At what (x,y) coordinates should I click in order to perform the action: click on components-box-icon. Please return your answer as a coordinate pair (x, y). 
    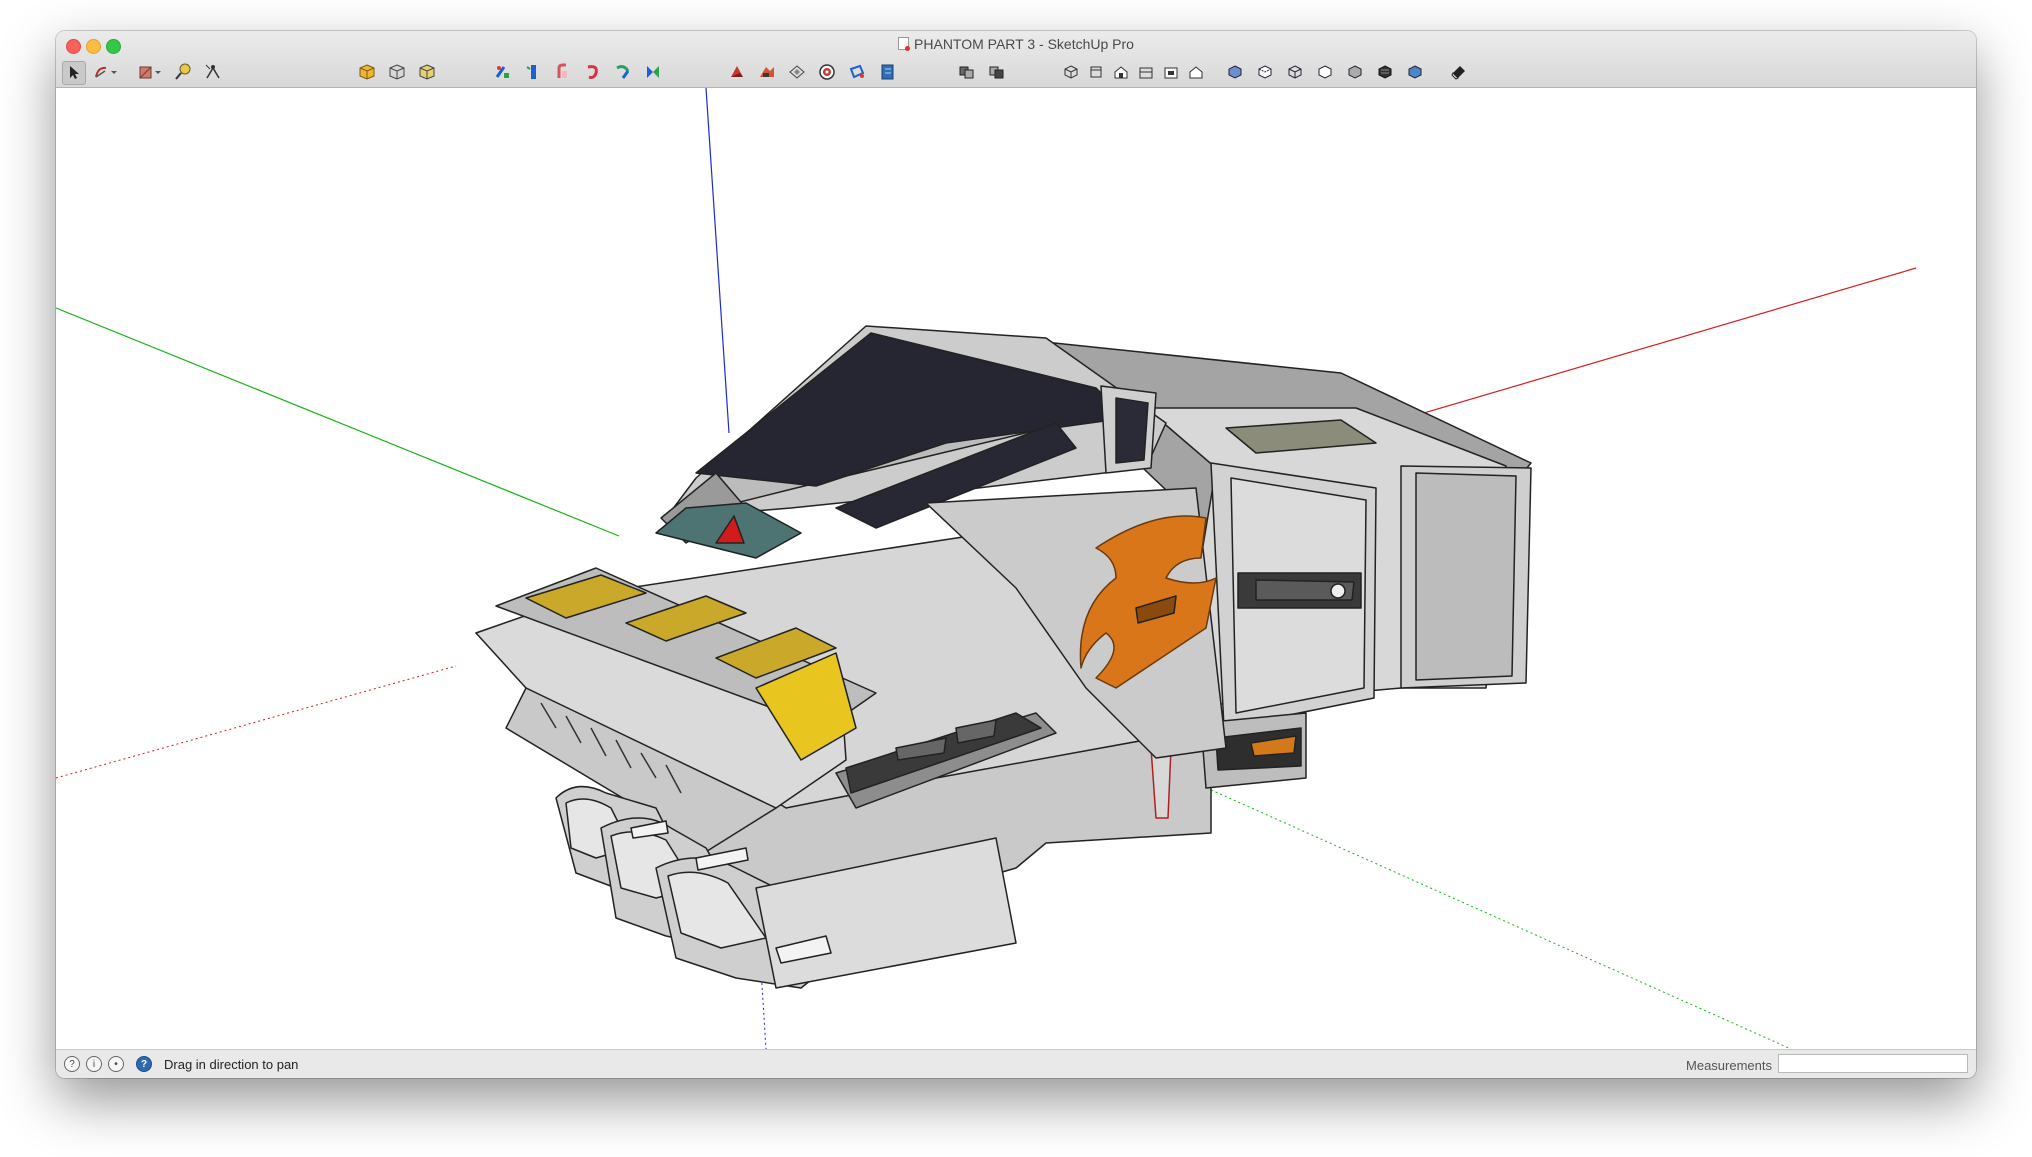
    Looking at the image, I should click on (367, 72).